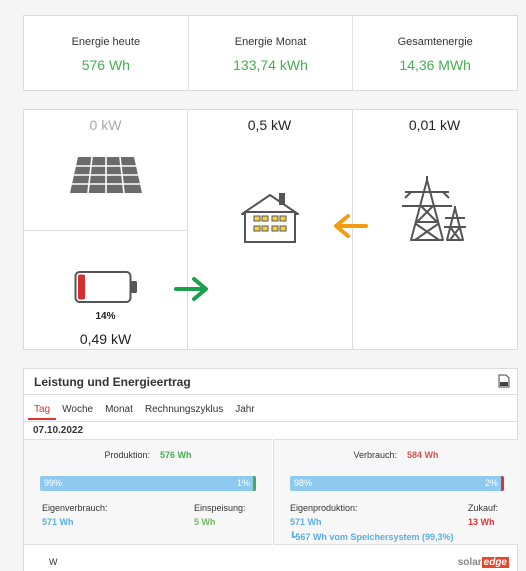  Describe the element at coordinates (269, 125) in the screenshot. I see `home-power-value: 0,5 kW` at that location.